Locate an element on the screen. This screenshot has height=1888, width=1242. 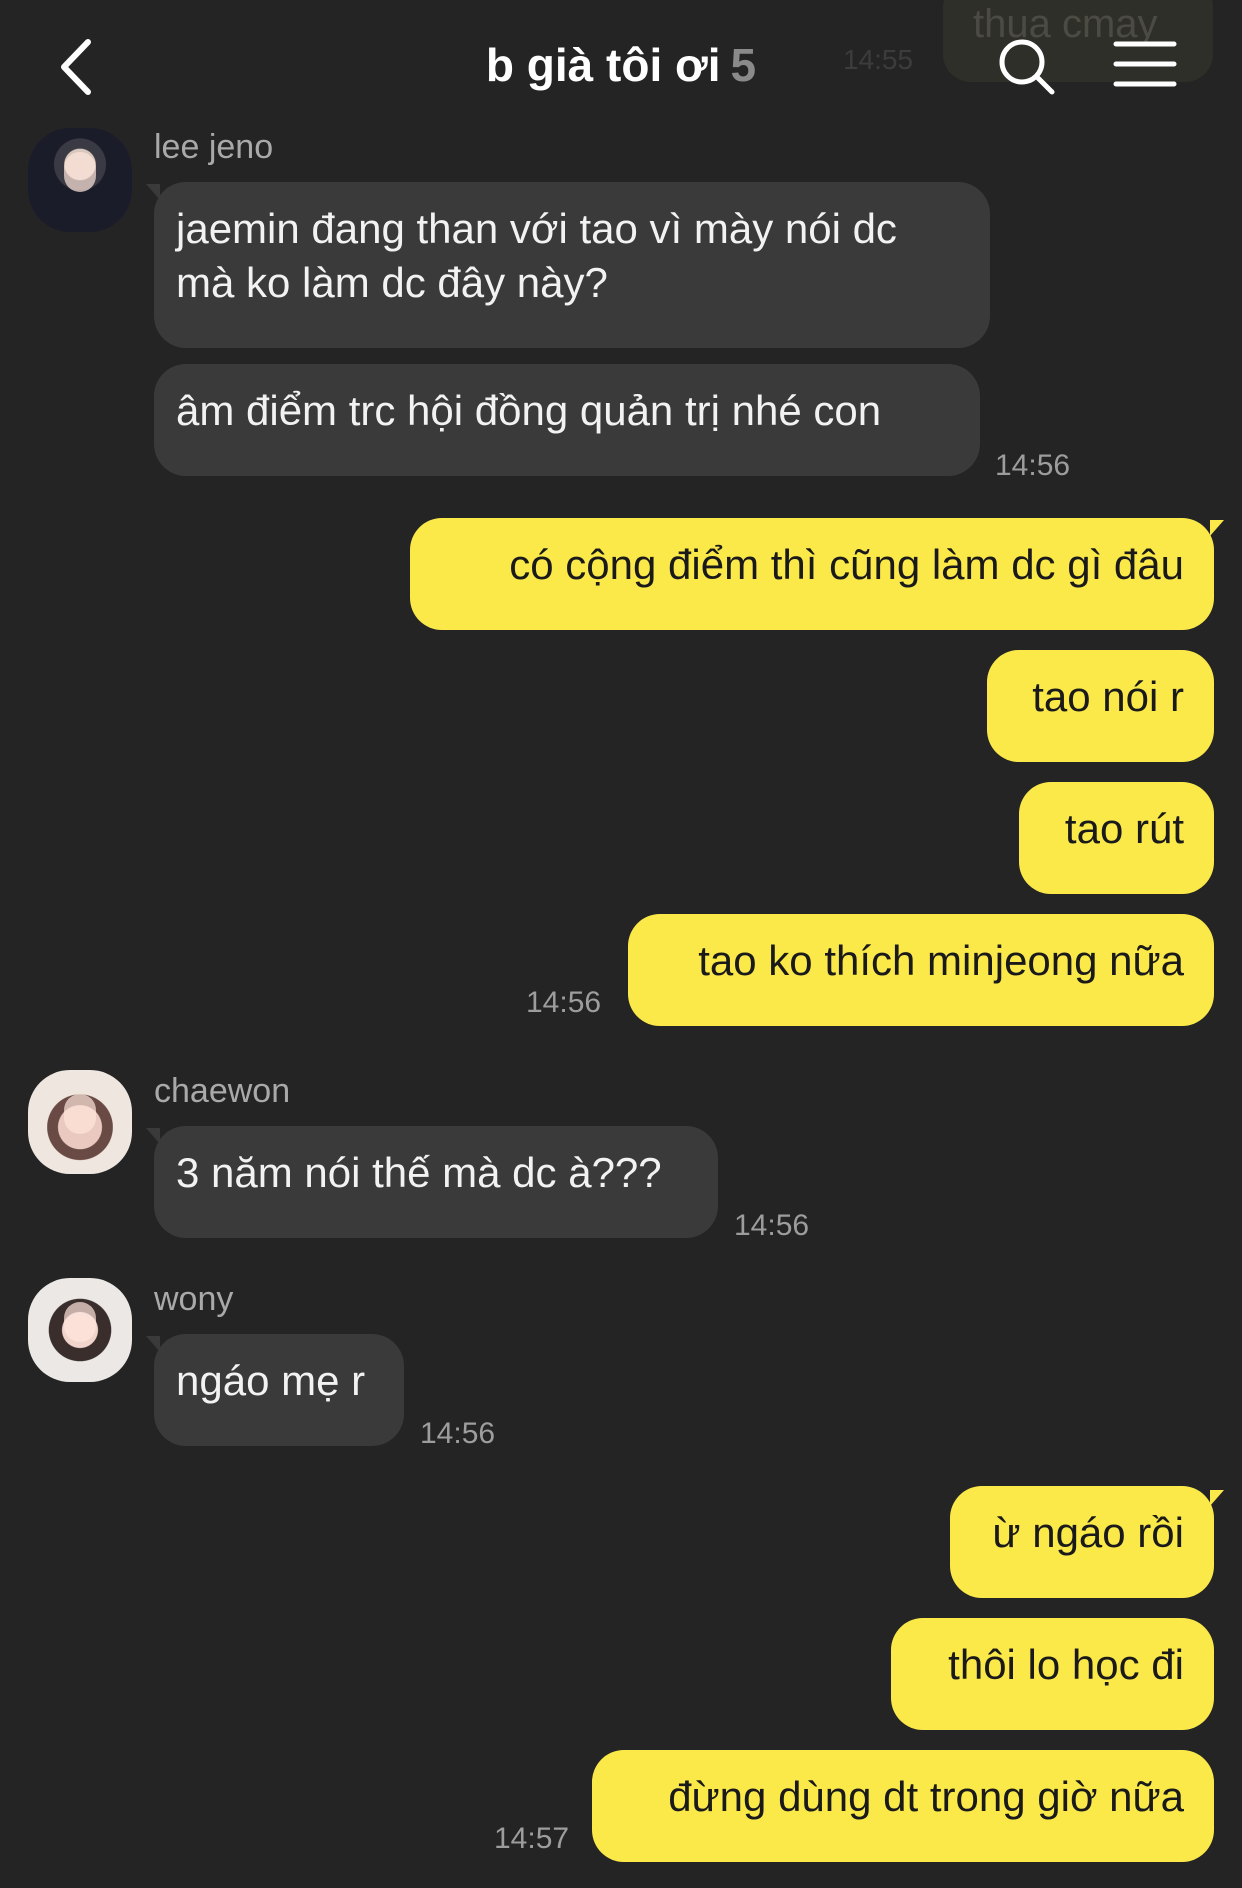
search-button is located at coordinates (1027, 67).